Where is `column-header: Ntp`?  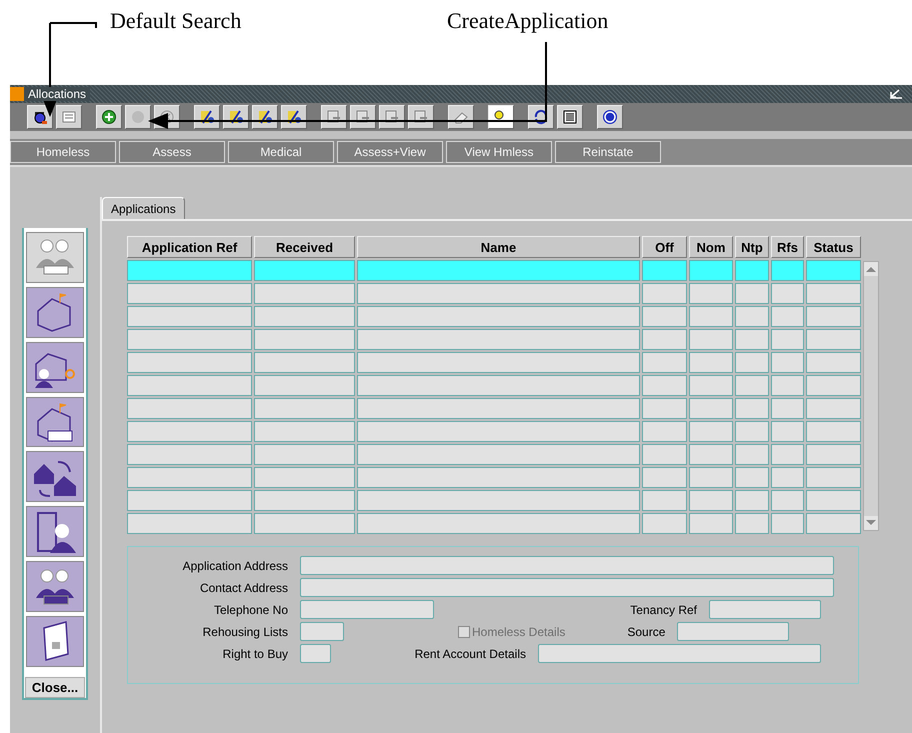
column-header: Ntp is located at coordinates (752, 247).